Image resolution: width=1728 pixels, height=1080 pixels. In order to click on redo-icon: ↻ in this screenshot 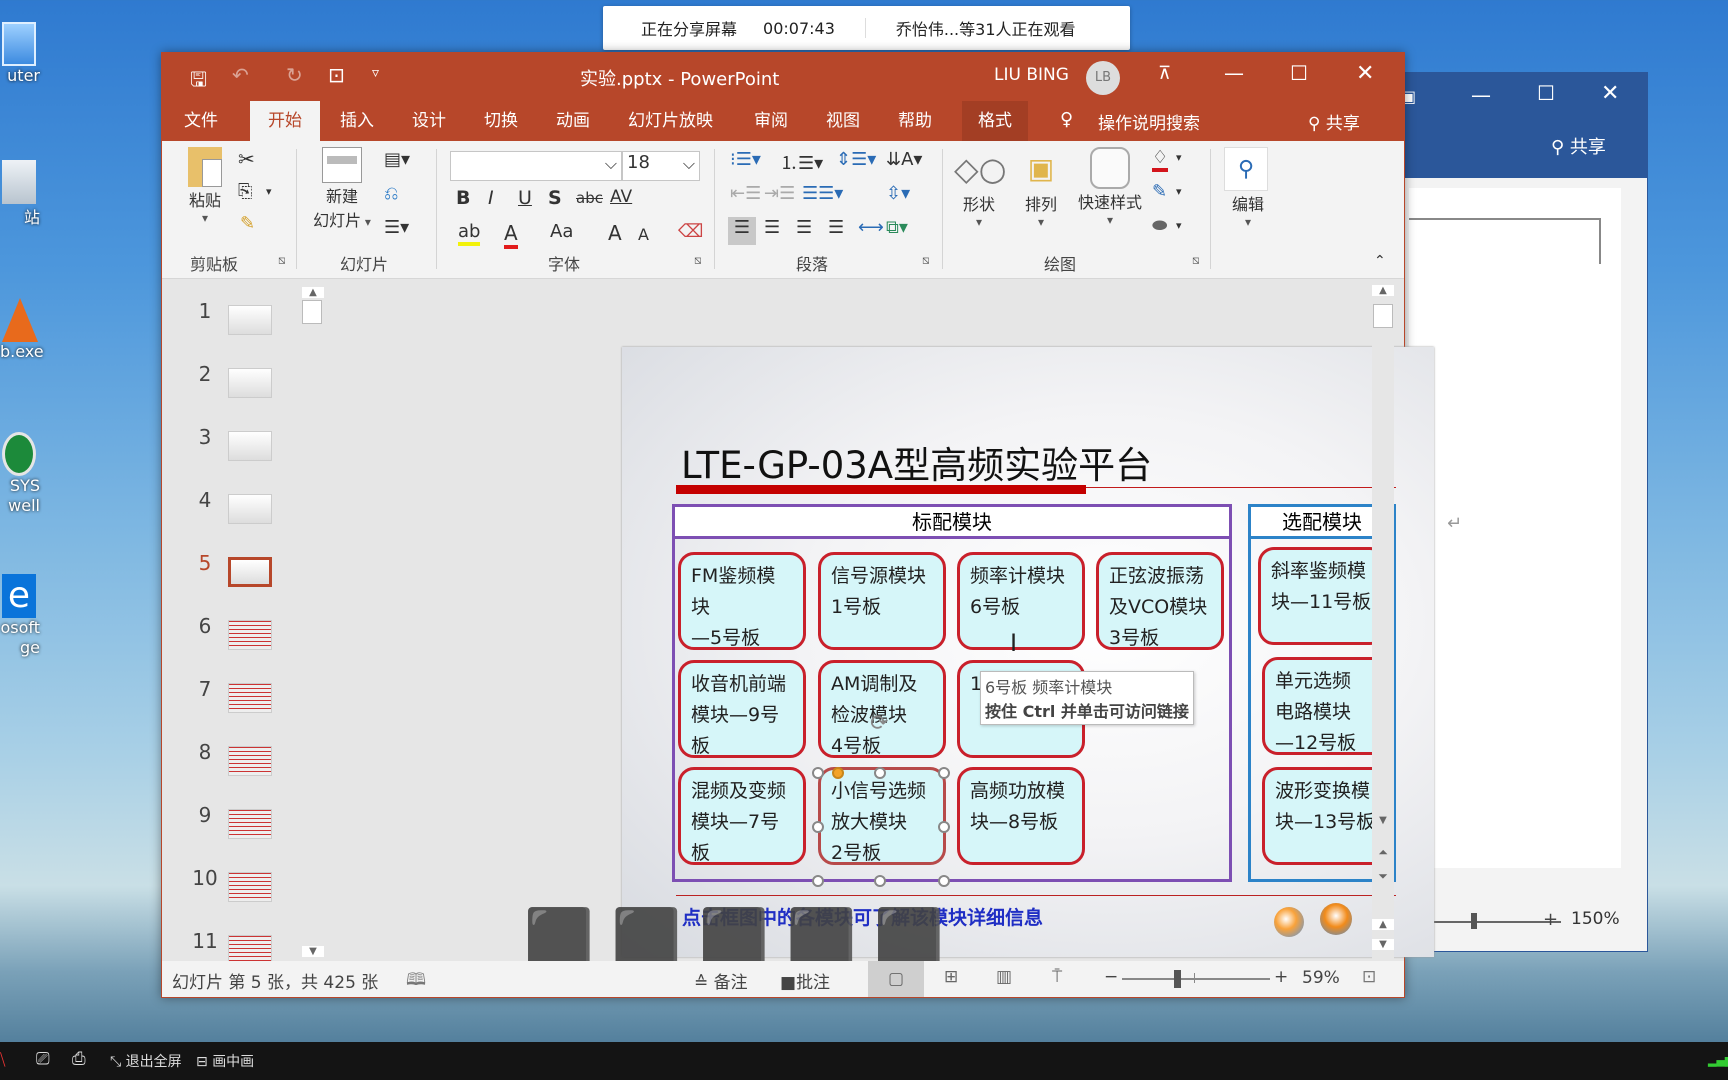, I will do `click(294, 75)`.